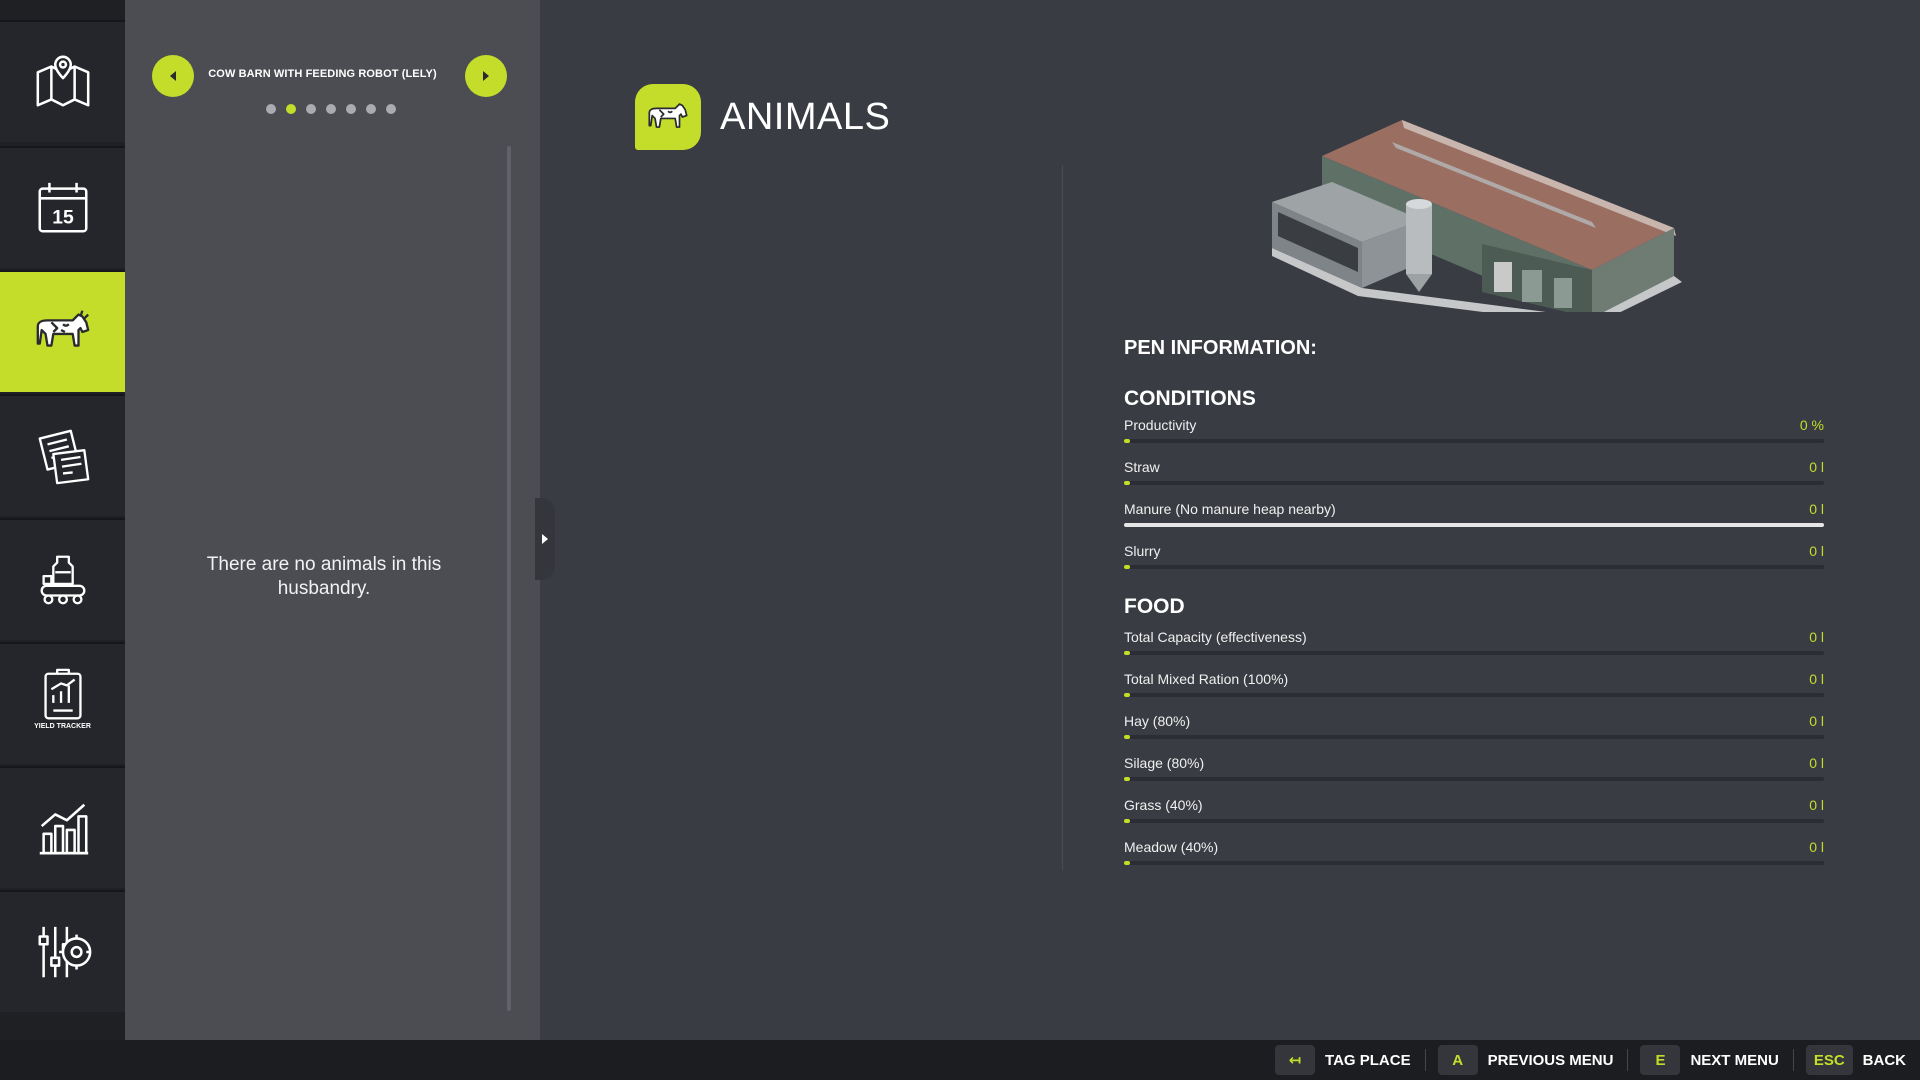 Image resolution: width=1920 pixels, height=1080 pixels. Describe the element at coordinates (1206, 679) in the screenshot. I see `stat-label: Total Mixed Ration (100%)` at that location.